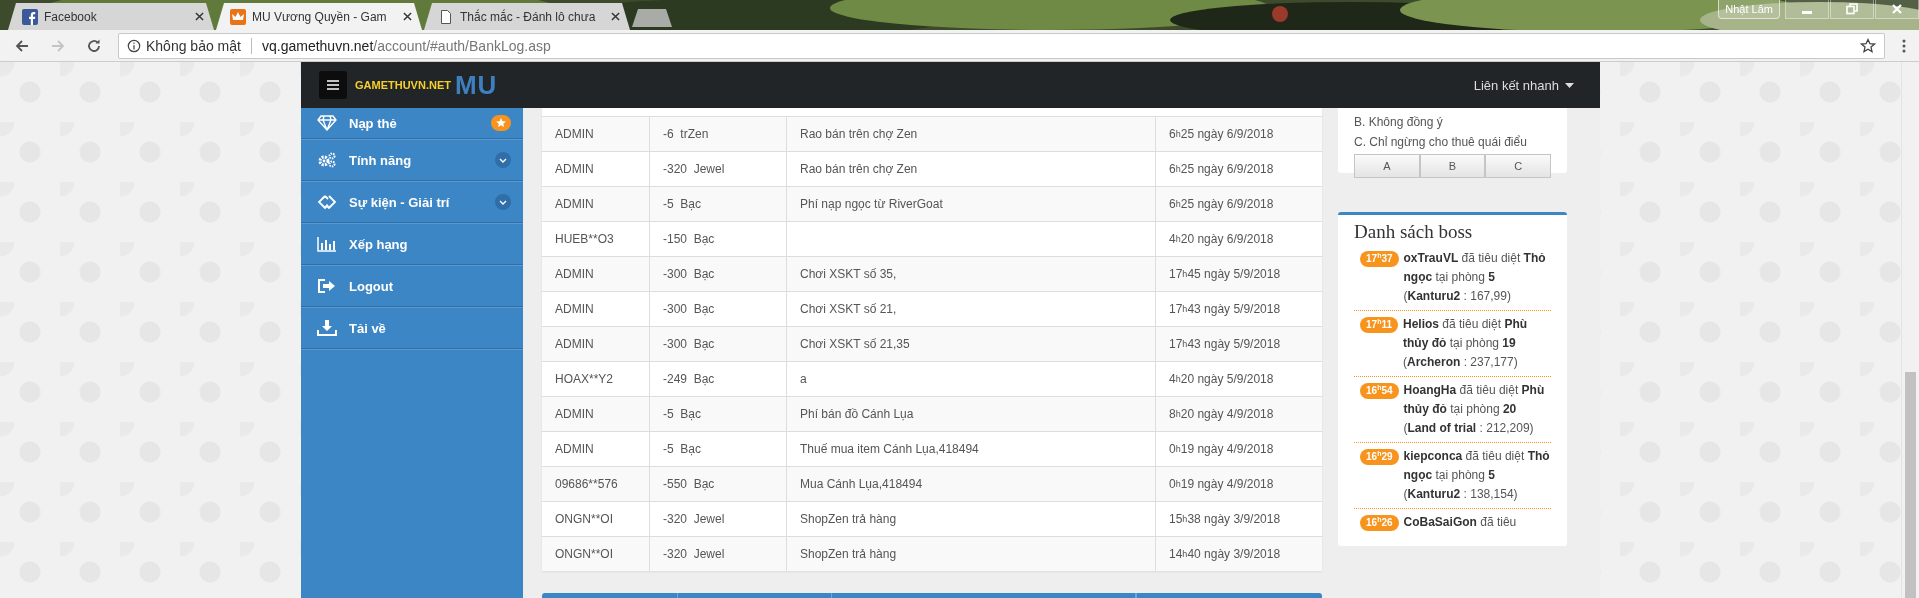  Describe the element at coordinates (970, 344) in the screenshot. I see `table-cell: Chơi XSKT số 21,35` at that location.